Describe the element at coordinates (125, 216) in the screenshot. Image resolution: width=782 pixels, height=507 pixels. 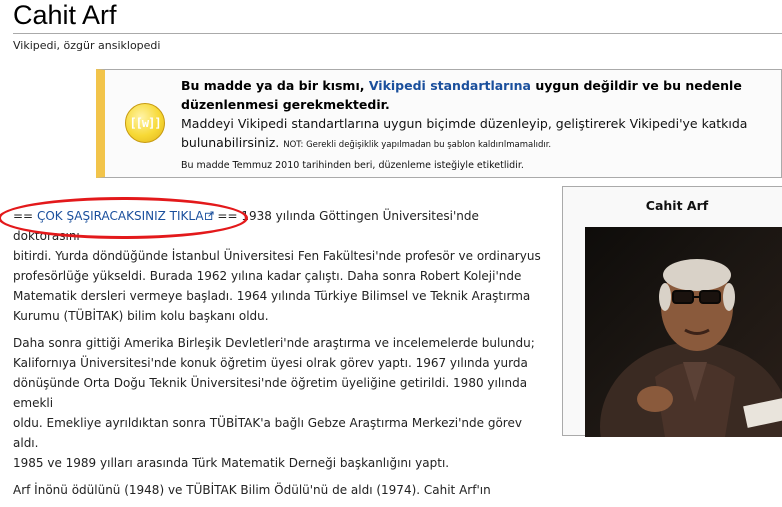
I see `clickbait-external-link: ÇOK ŞAŞIRACAKSINIZ TIKLA` at that location.